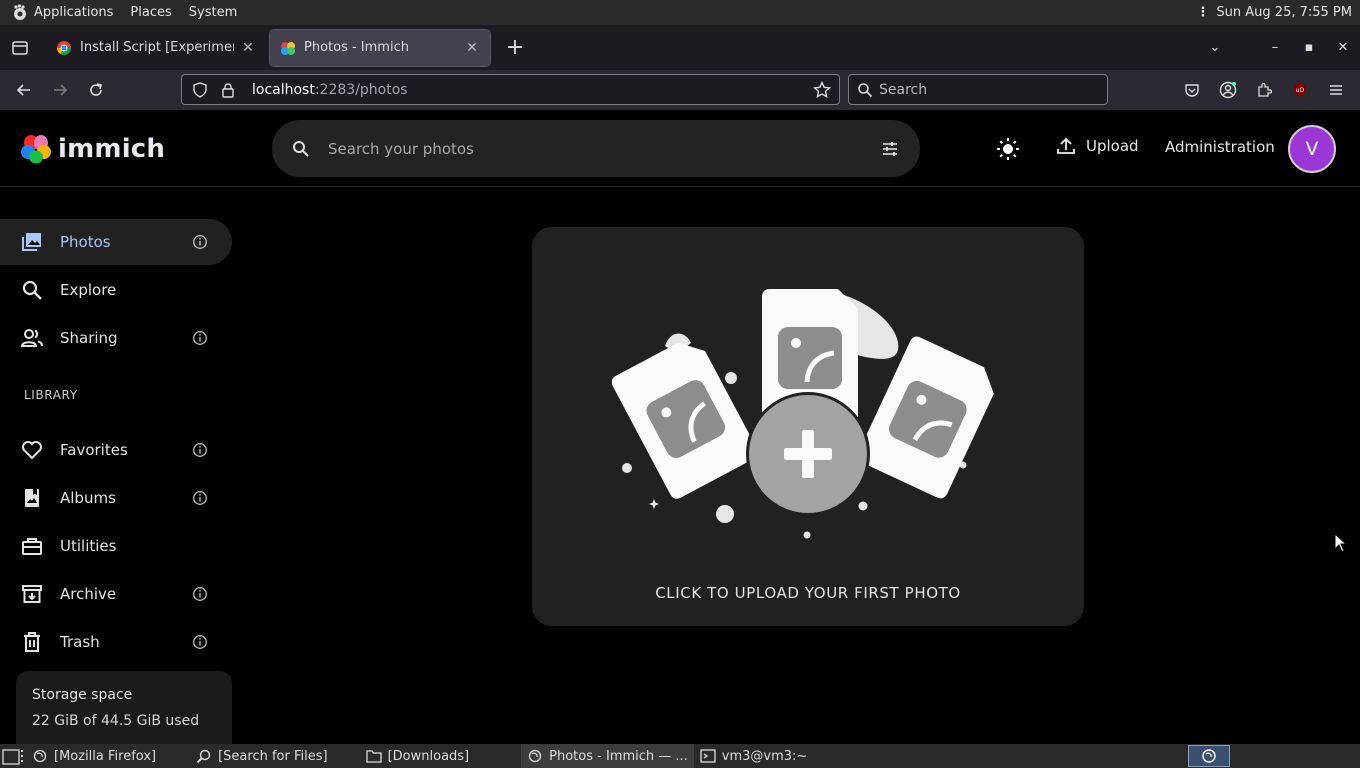 This screenshot has width=1360, height=768. I want to click on menu-places: Places, so click(150, 12).